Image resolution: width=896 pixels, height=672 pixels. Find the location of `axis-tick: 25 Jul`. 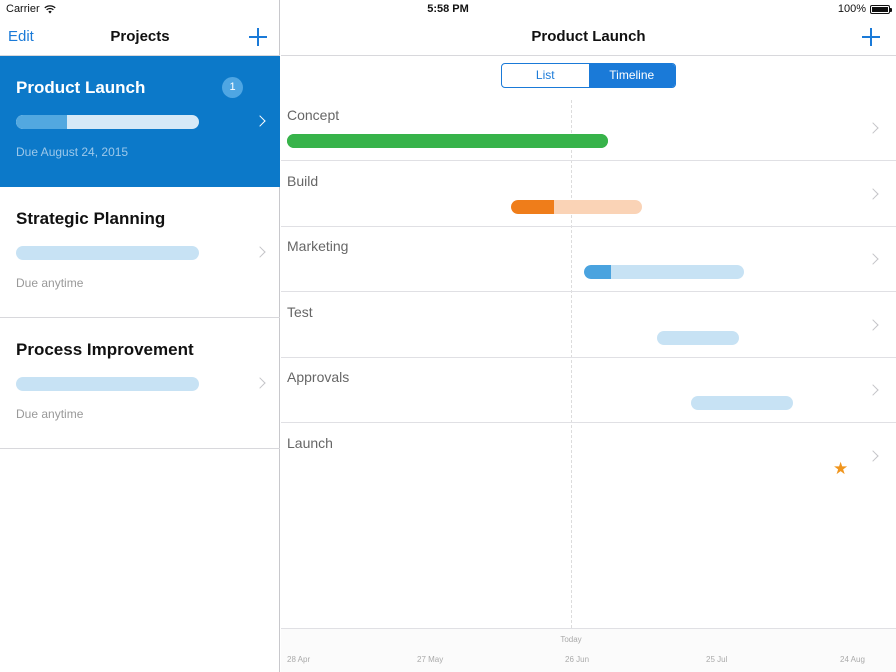

axis-tick: 25 Jul is located at coordinates (717, 659).